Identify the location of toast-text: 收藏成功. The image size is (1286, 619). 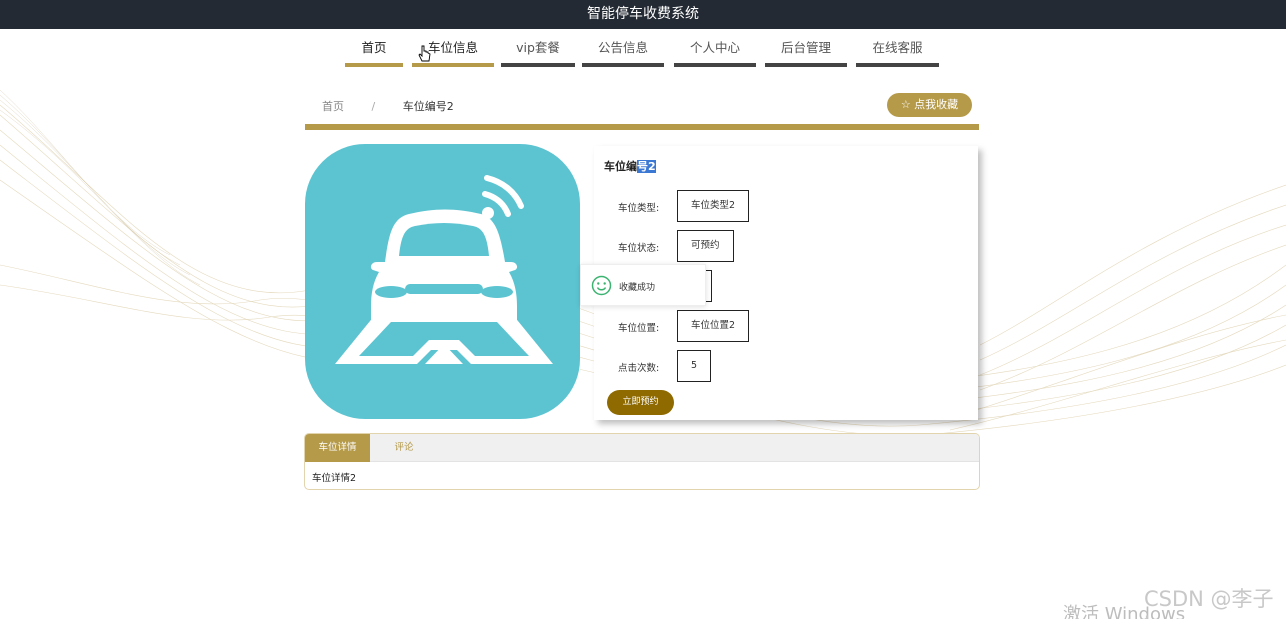
(637, 288).